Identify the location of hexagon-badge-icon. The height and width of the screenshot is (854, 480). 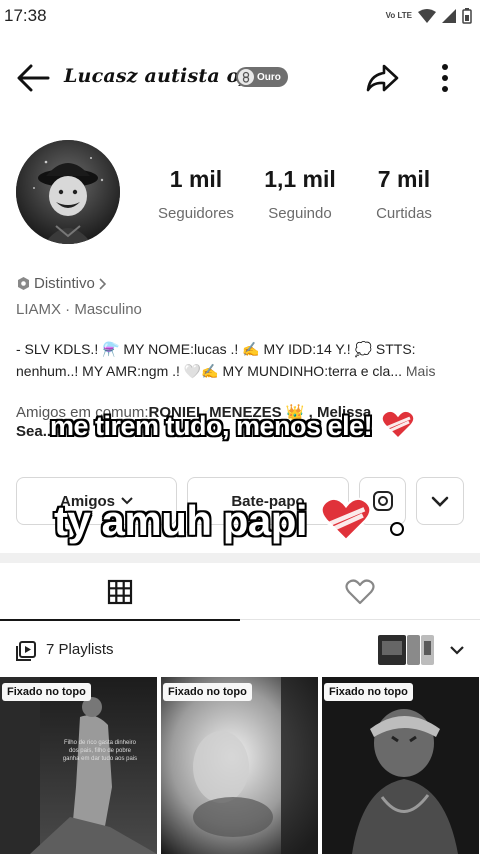
(23, 283).